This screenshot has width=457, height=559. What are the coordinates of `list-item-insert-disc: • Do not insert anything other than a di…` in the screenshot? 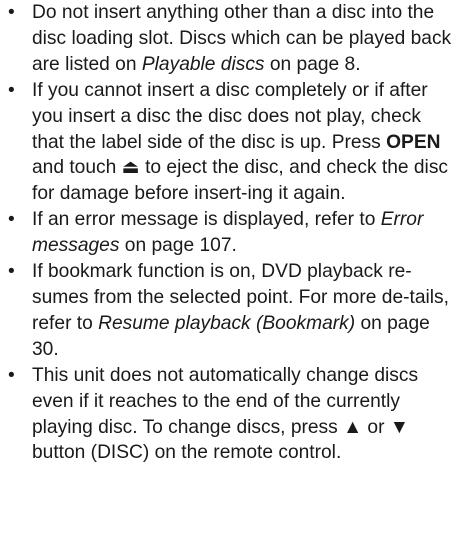 It's located at (230, 38).